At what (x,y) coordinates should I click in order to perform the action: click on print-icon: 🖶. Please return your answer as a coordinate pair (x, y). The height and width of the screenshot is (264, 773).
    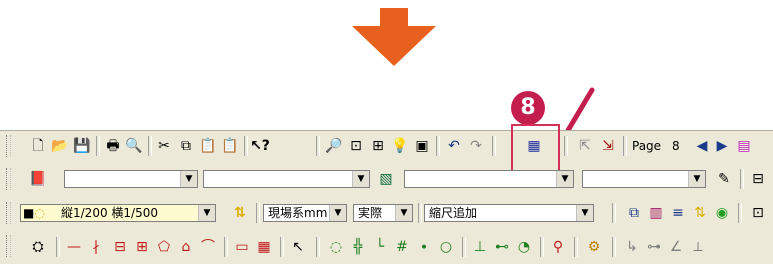
    Looking at the image, I should click on (113, 146).